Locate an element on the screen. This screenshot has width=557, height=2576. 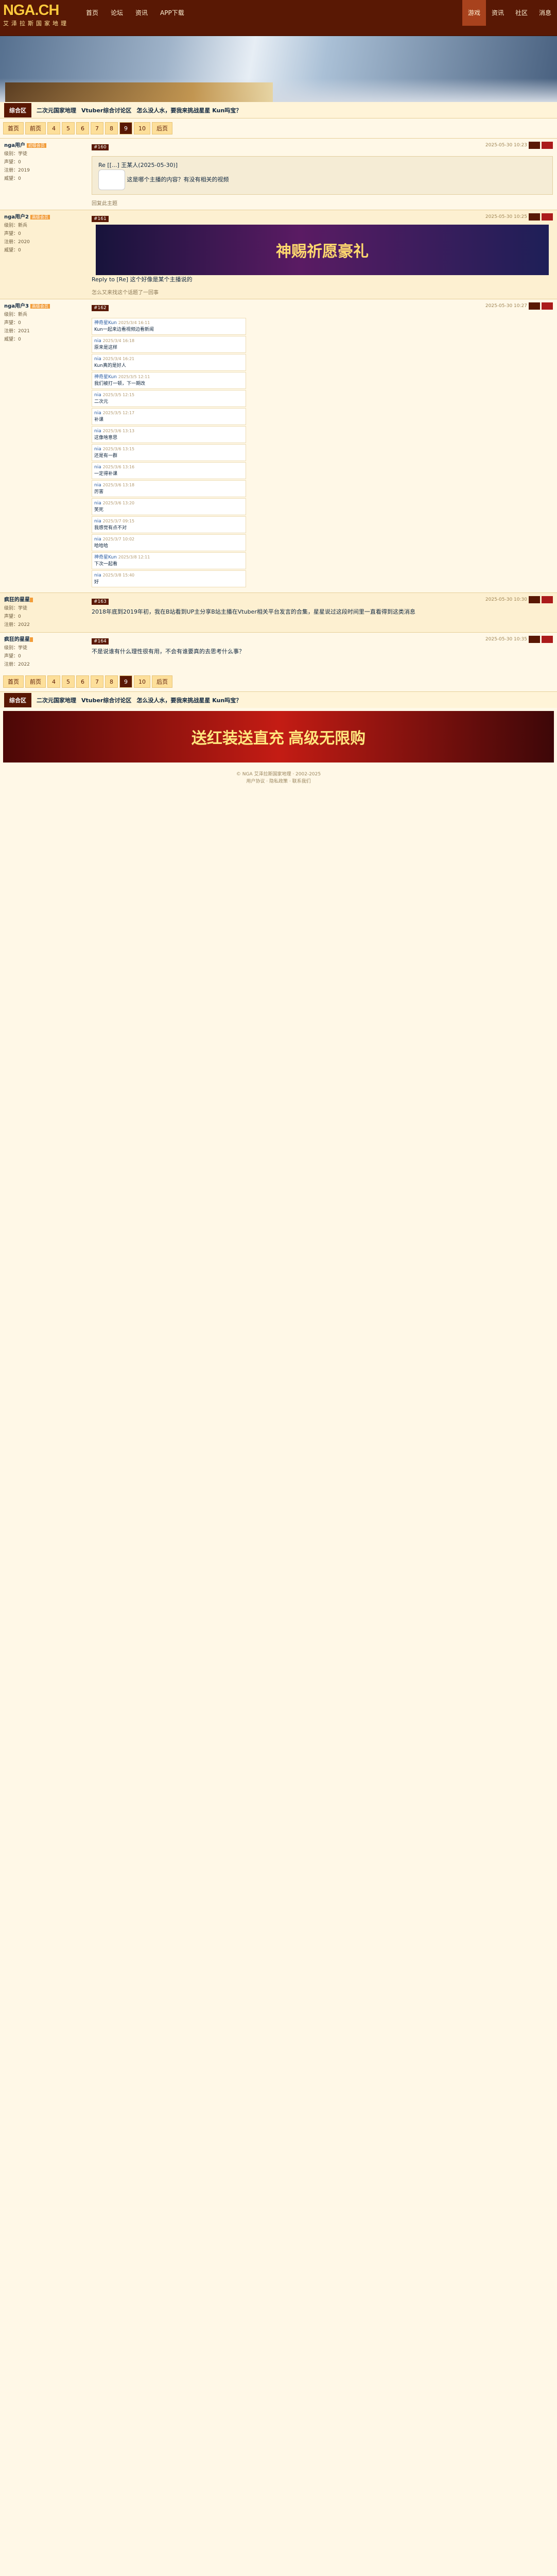
bottom-ad-text: 送红装送直充 高级无限购 is located at coordinates (278, 738).